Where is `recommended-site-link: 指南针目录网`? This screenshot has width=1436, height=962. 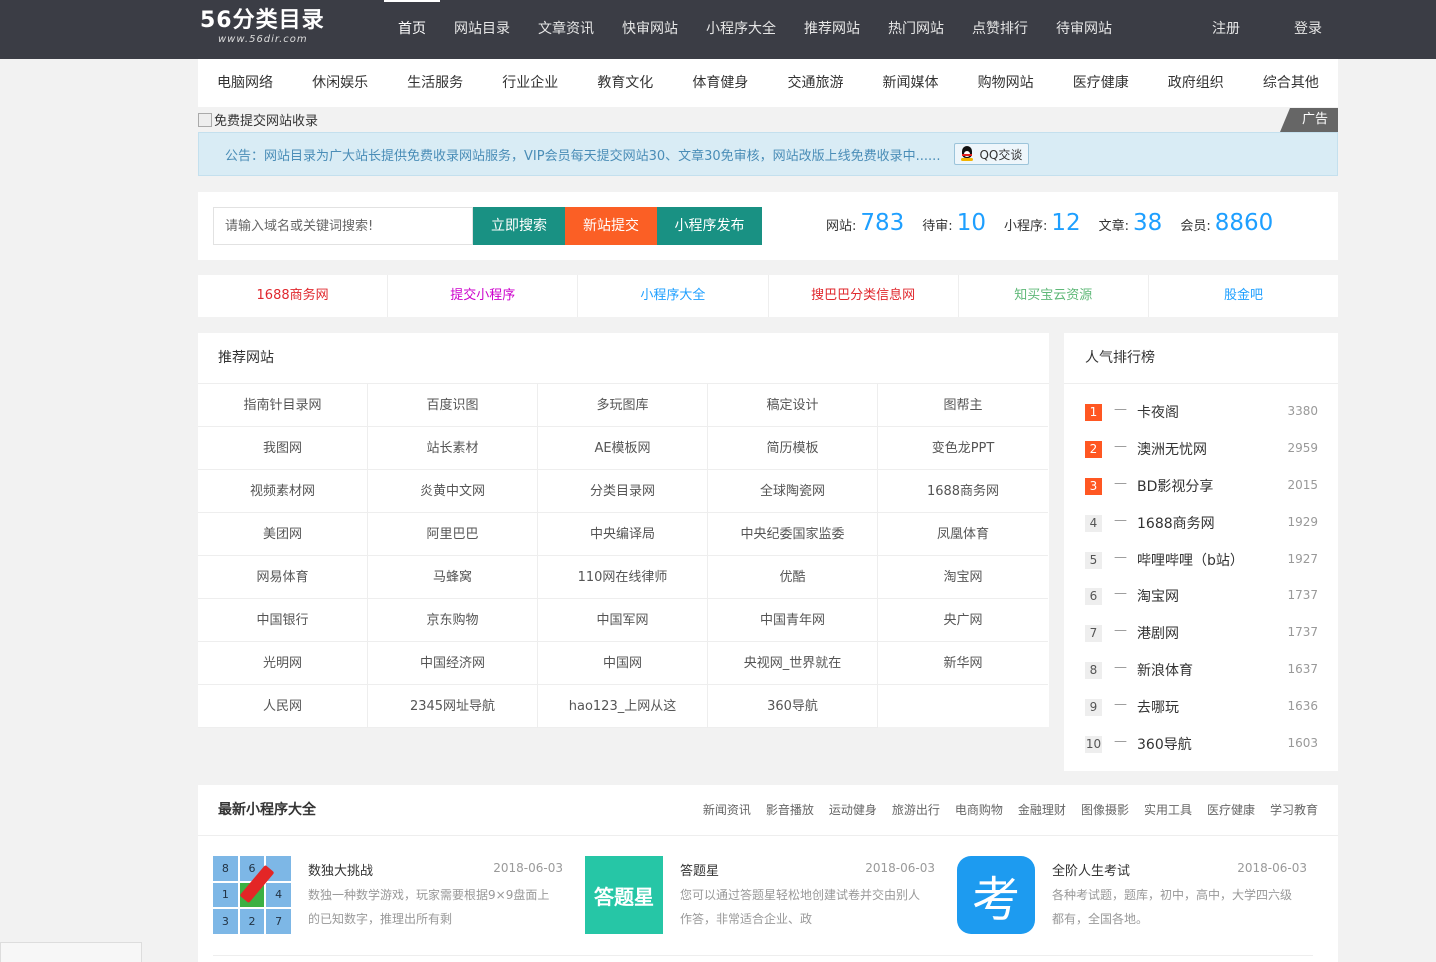 recommended-site-link: 指南针目录网 is located at coordinates (283, 405).